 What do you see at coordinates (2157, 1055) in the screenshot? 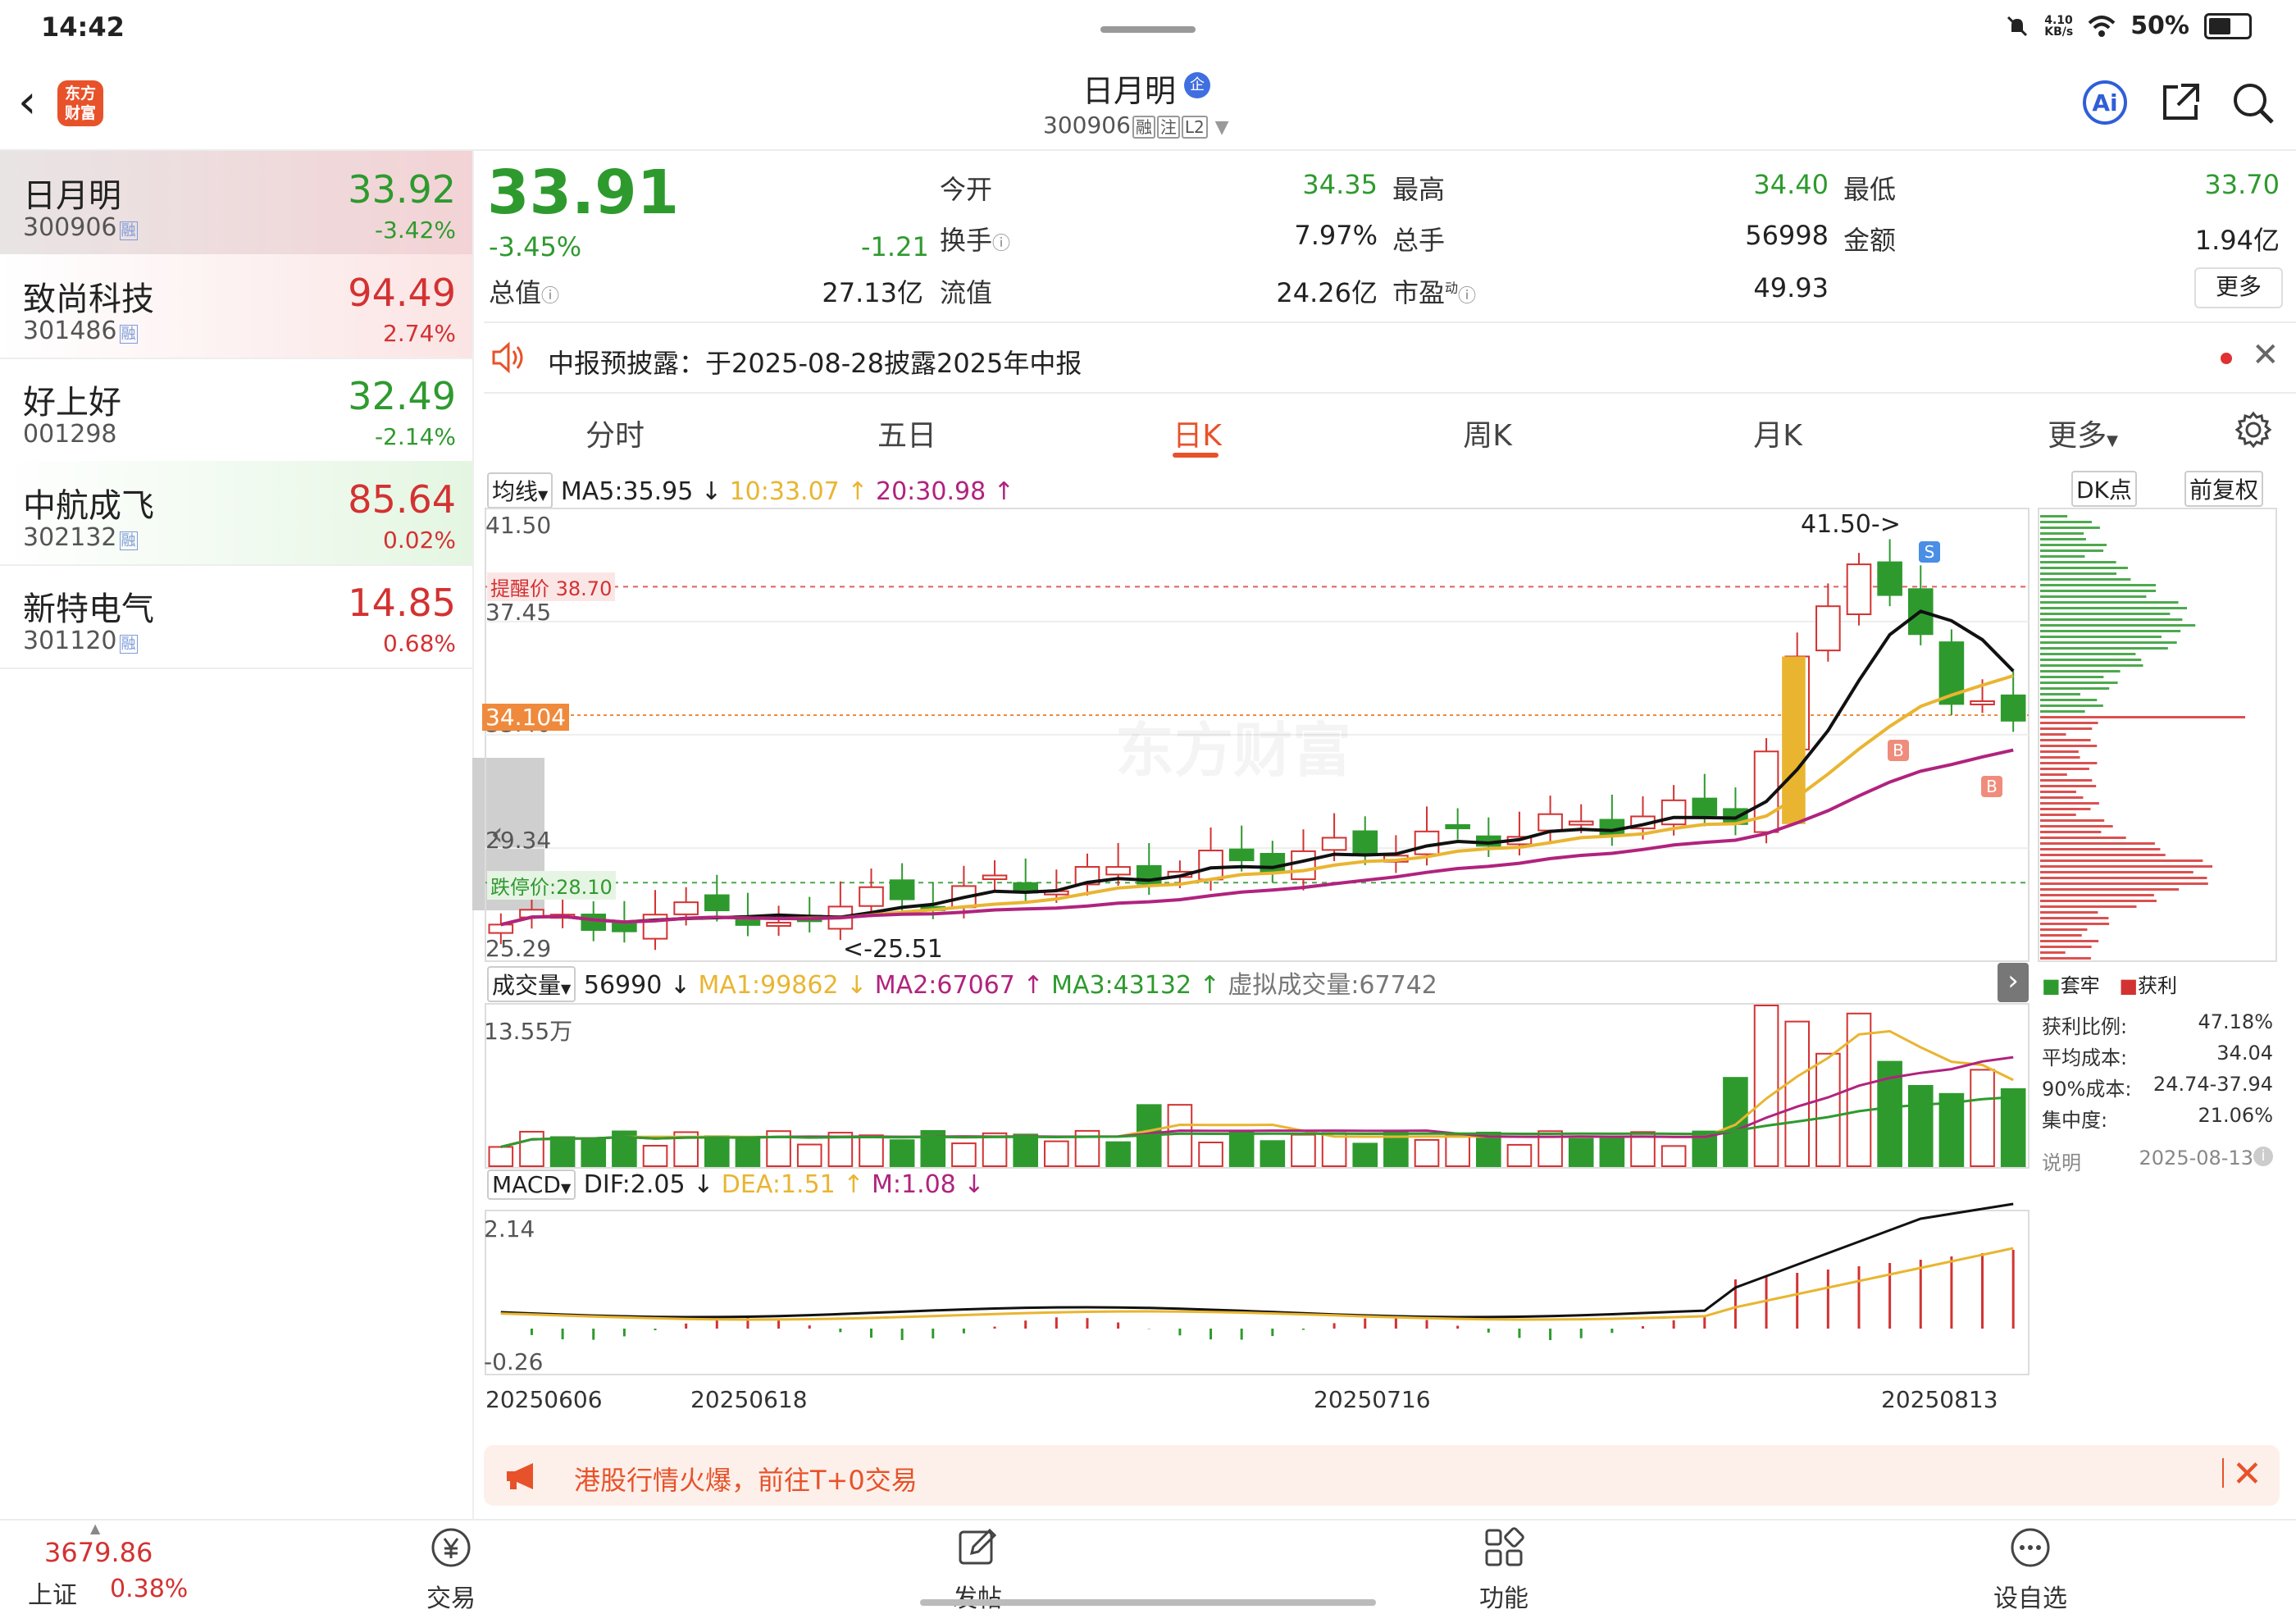
I see `chip-row: 平均成本: 34.04` at bounding box center [2157, 1055].